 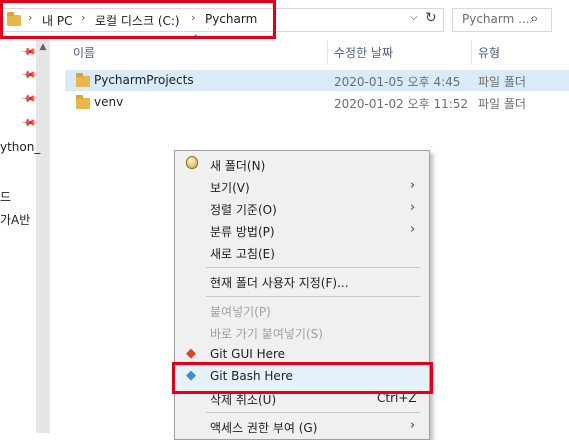 What do you see at coordinates (302, 378) in the screenshot?
I see `git-bash-highlight-box` at bounding box center [302, 378].